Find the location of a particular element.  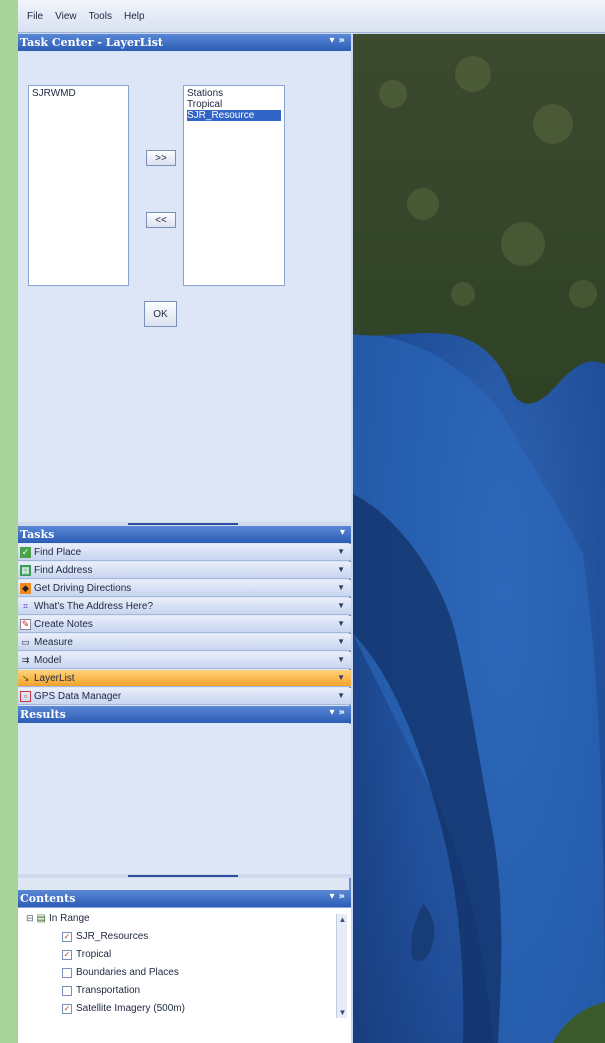

task-model: ⇉ Model ▼ is located at coordinates (184, 660).